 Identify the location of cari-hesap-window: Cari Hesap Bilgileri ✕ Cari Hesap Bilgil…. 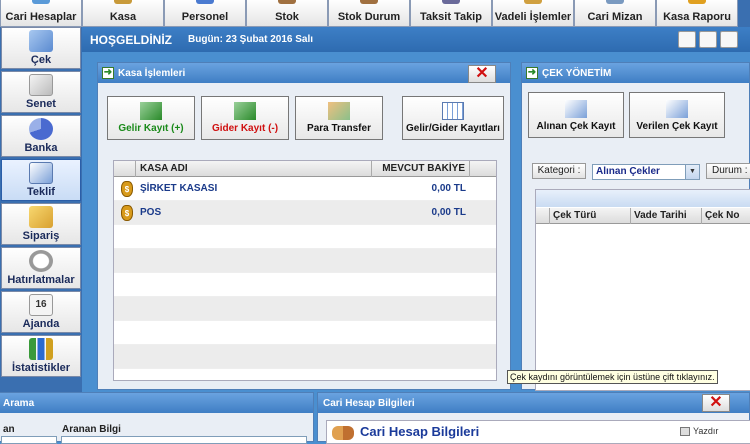
(533, 418).